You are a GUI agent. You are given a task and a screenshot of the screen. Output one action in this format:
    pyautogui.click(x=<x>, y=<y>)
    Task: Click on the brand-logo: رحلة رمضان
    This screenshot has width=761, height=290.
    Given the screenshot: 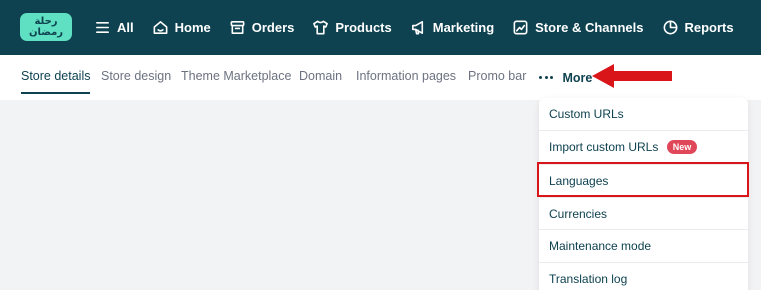 What is the action you would take?
    pyautogui.click(x=46, y=27)
    